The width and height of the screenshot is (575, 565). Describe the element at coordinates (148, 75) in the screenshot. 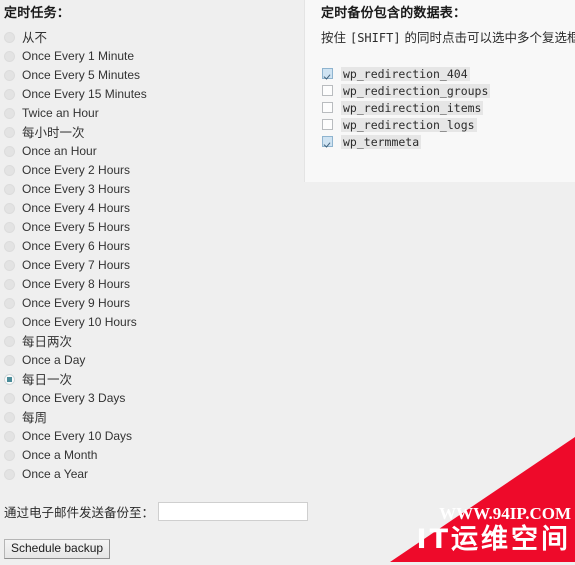

I see `schedule-radio-option: Once Every 5 Minutes` at that location.